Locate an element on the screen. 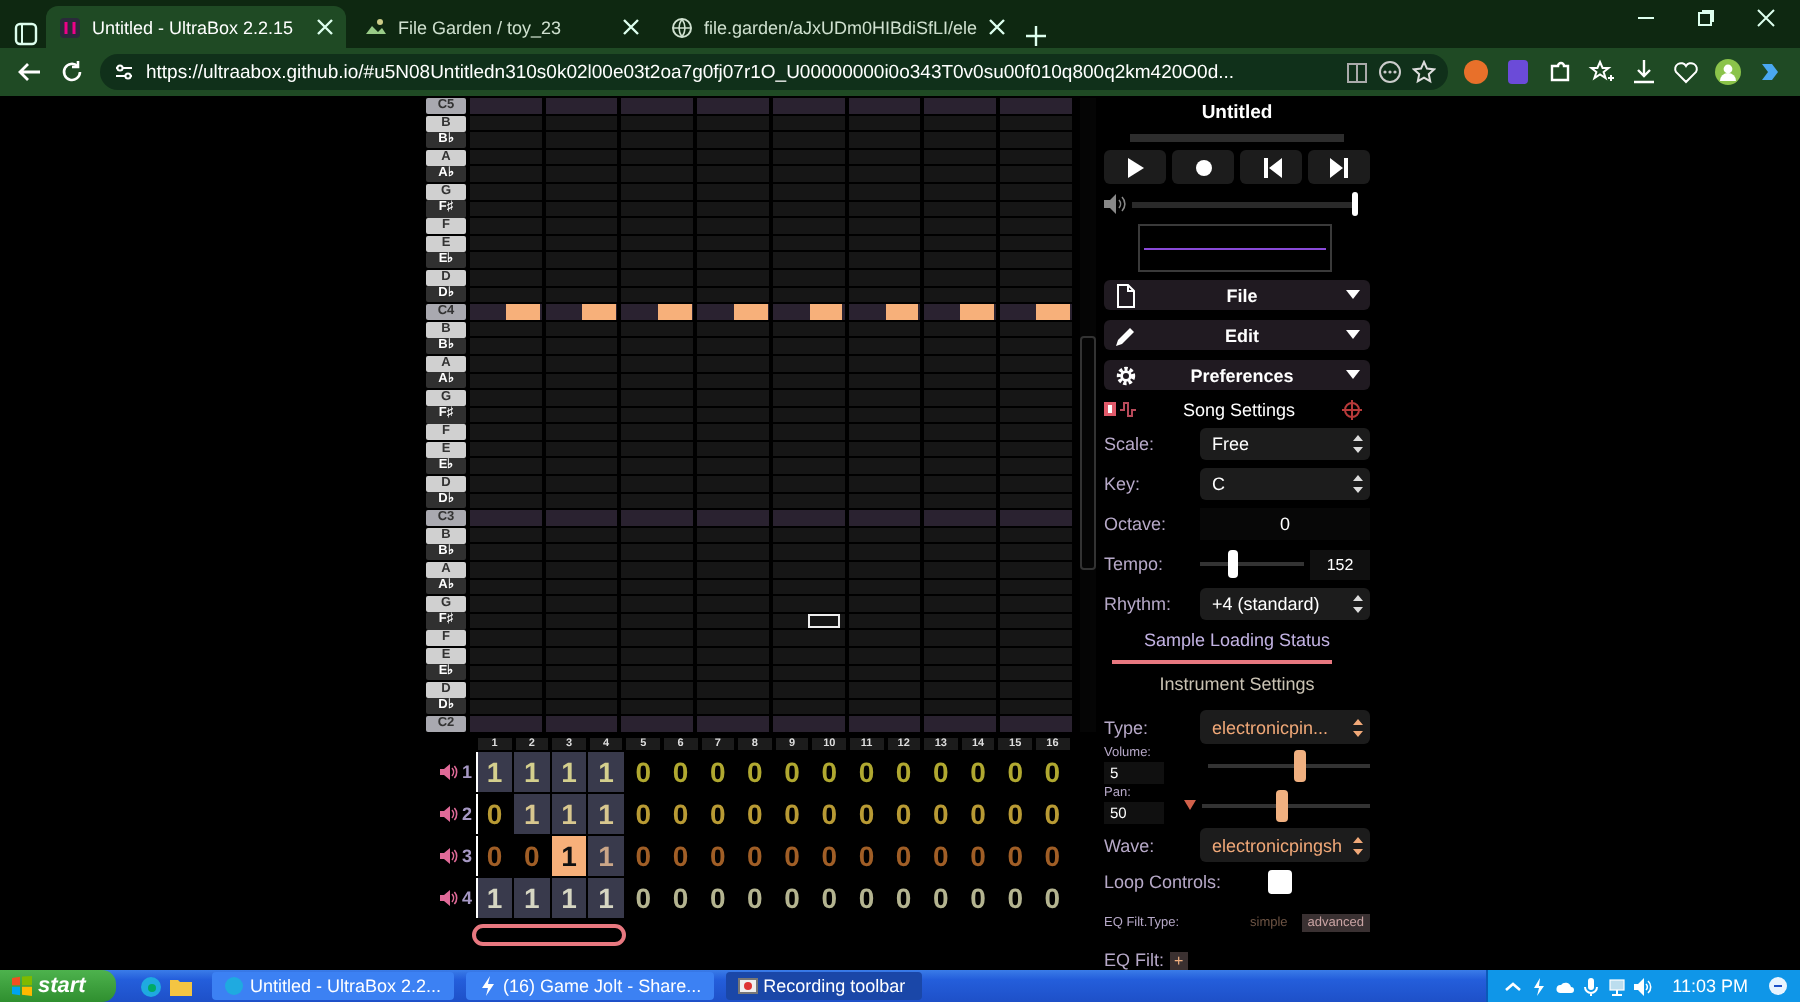 This screenshot has width=1800, height=1002. copilot-icon is located at coordinates (1770, 72).